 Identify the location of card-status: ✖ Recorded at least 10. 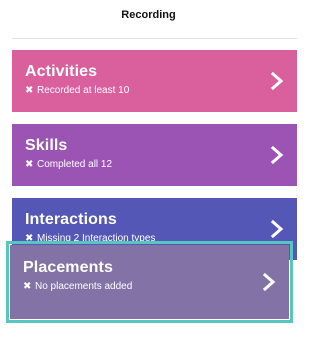
(161, 90).